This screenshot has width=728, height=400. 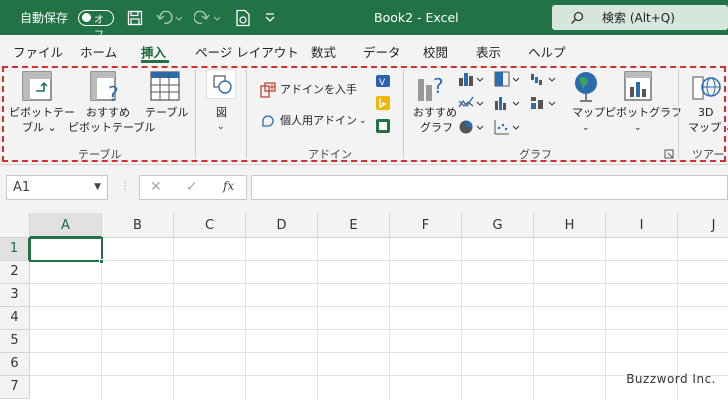 What do you see at coordinates (432, 88) in the screenshot?
I see `recommended-charts-icon: ?` at bounding box center [432, 88].